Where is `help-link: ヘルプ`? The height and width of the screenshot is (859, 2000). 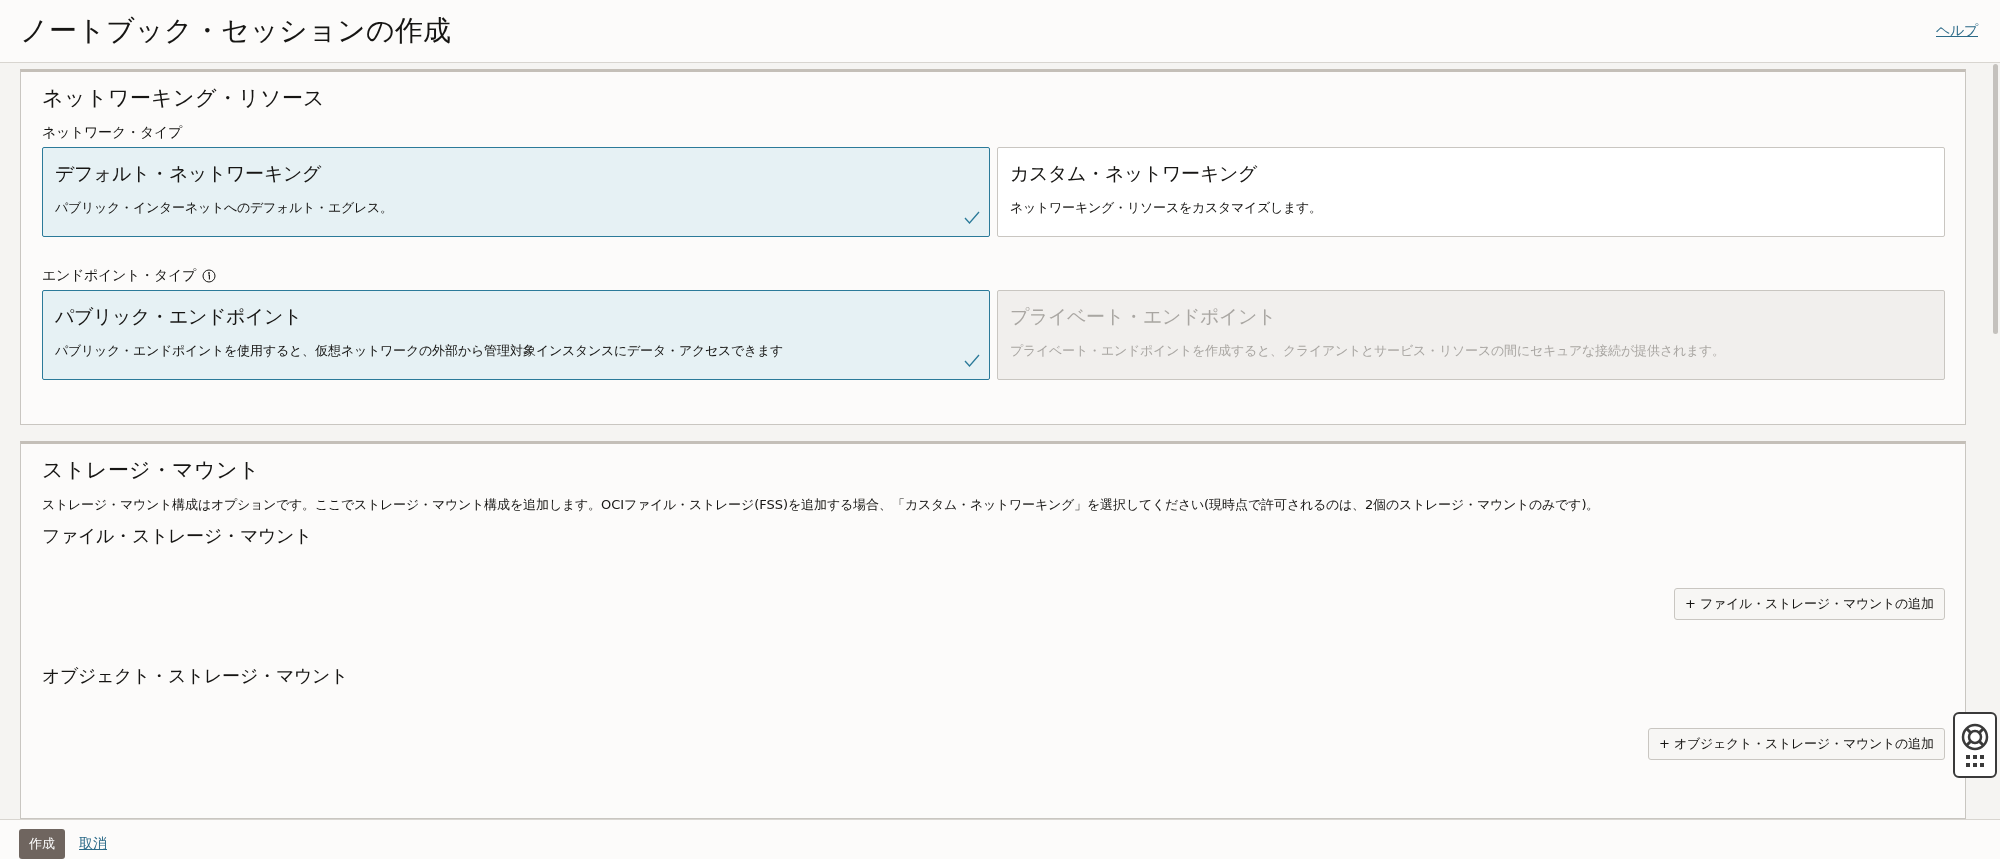
help-link: ヘルプ is located at coordinates (1957, 31).